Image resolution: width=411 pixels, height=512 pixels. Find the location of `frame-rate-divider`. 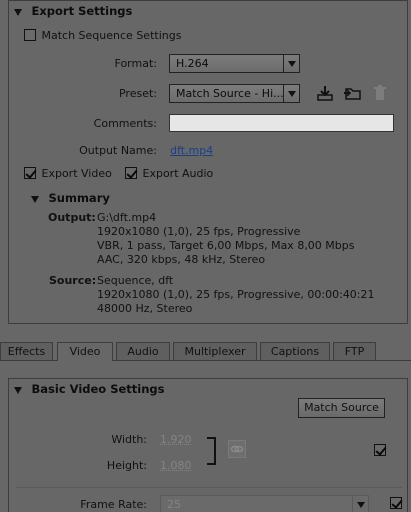

frame-rate-divider is located at coordinates (209, 487).